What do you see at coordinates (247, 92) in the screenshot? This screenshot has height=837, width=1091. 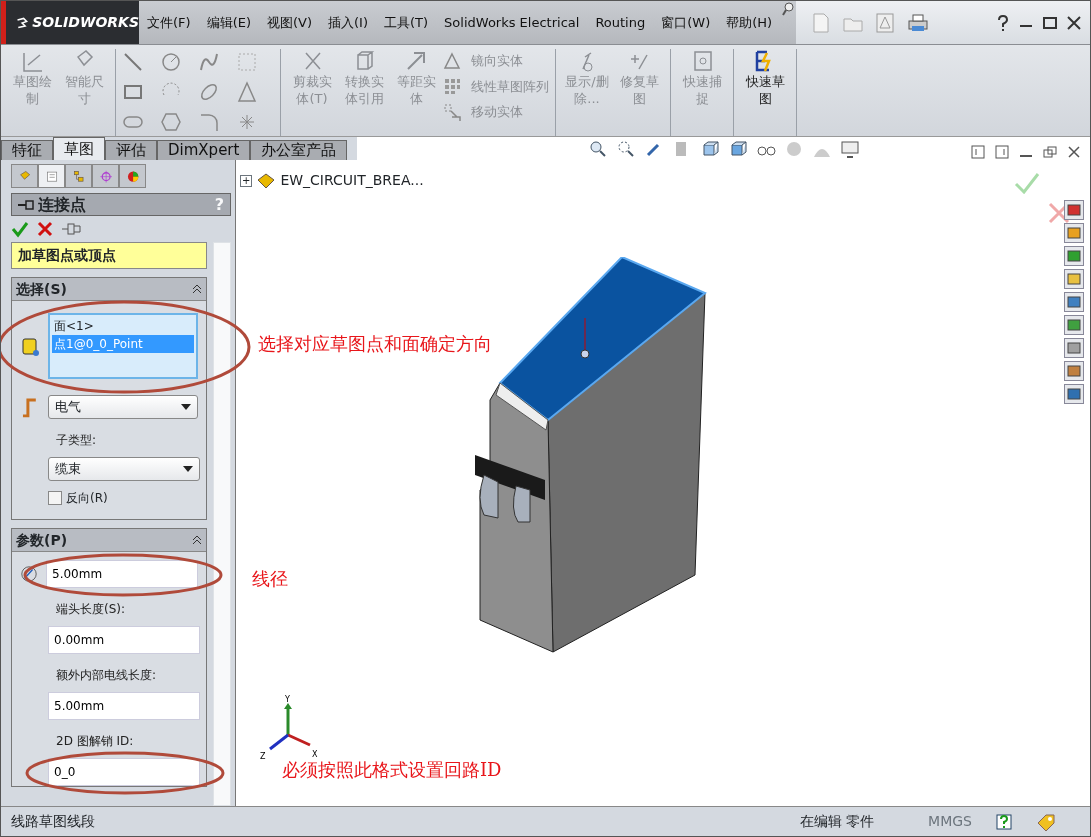 I see `text-icon` at bounding box center [247, 92].